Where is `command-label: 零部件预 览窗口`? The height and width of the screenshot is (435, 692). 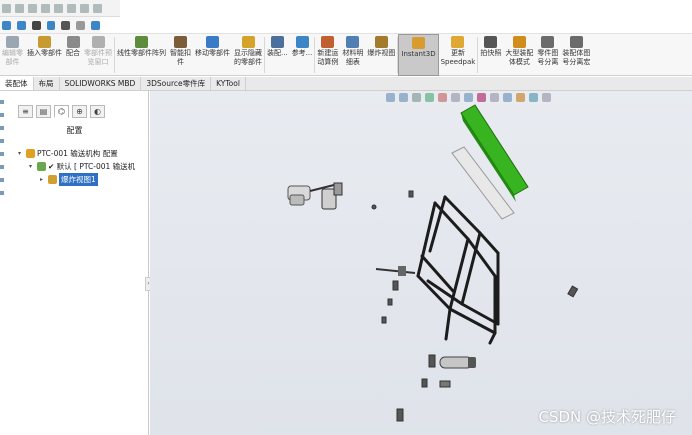
command-label: 零部件预 览窗口 is located at coordinates (98, 57).